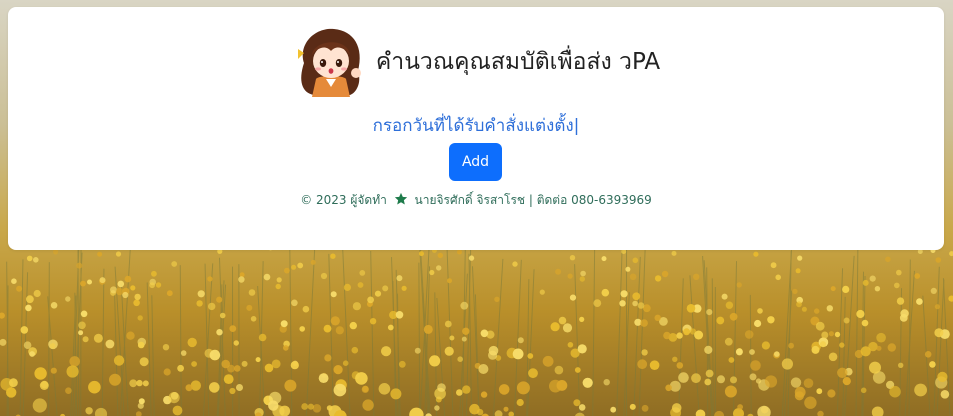  What do you see at coordinates (343, 200) in the screenshot?
I see `copyright-text: © 2023 ผู้จัดทำ` at bounding box center [343, 200].